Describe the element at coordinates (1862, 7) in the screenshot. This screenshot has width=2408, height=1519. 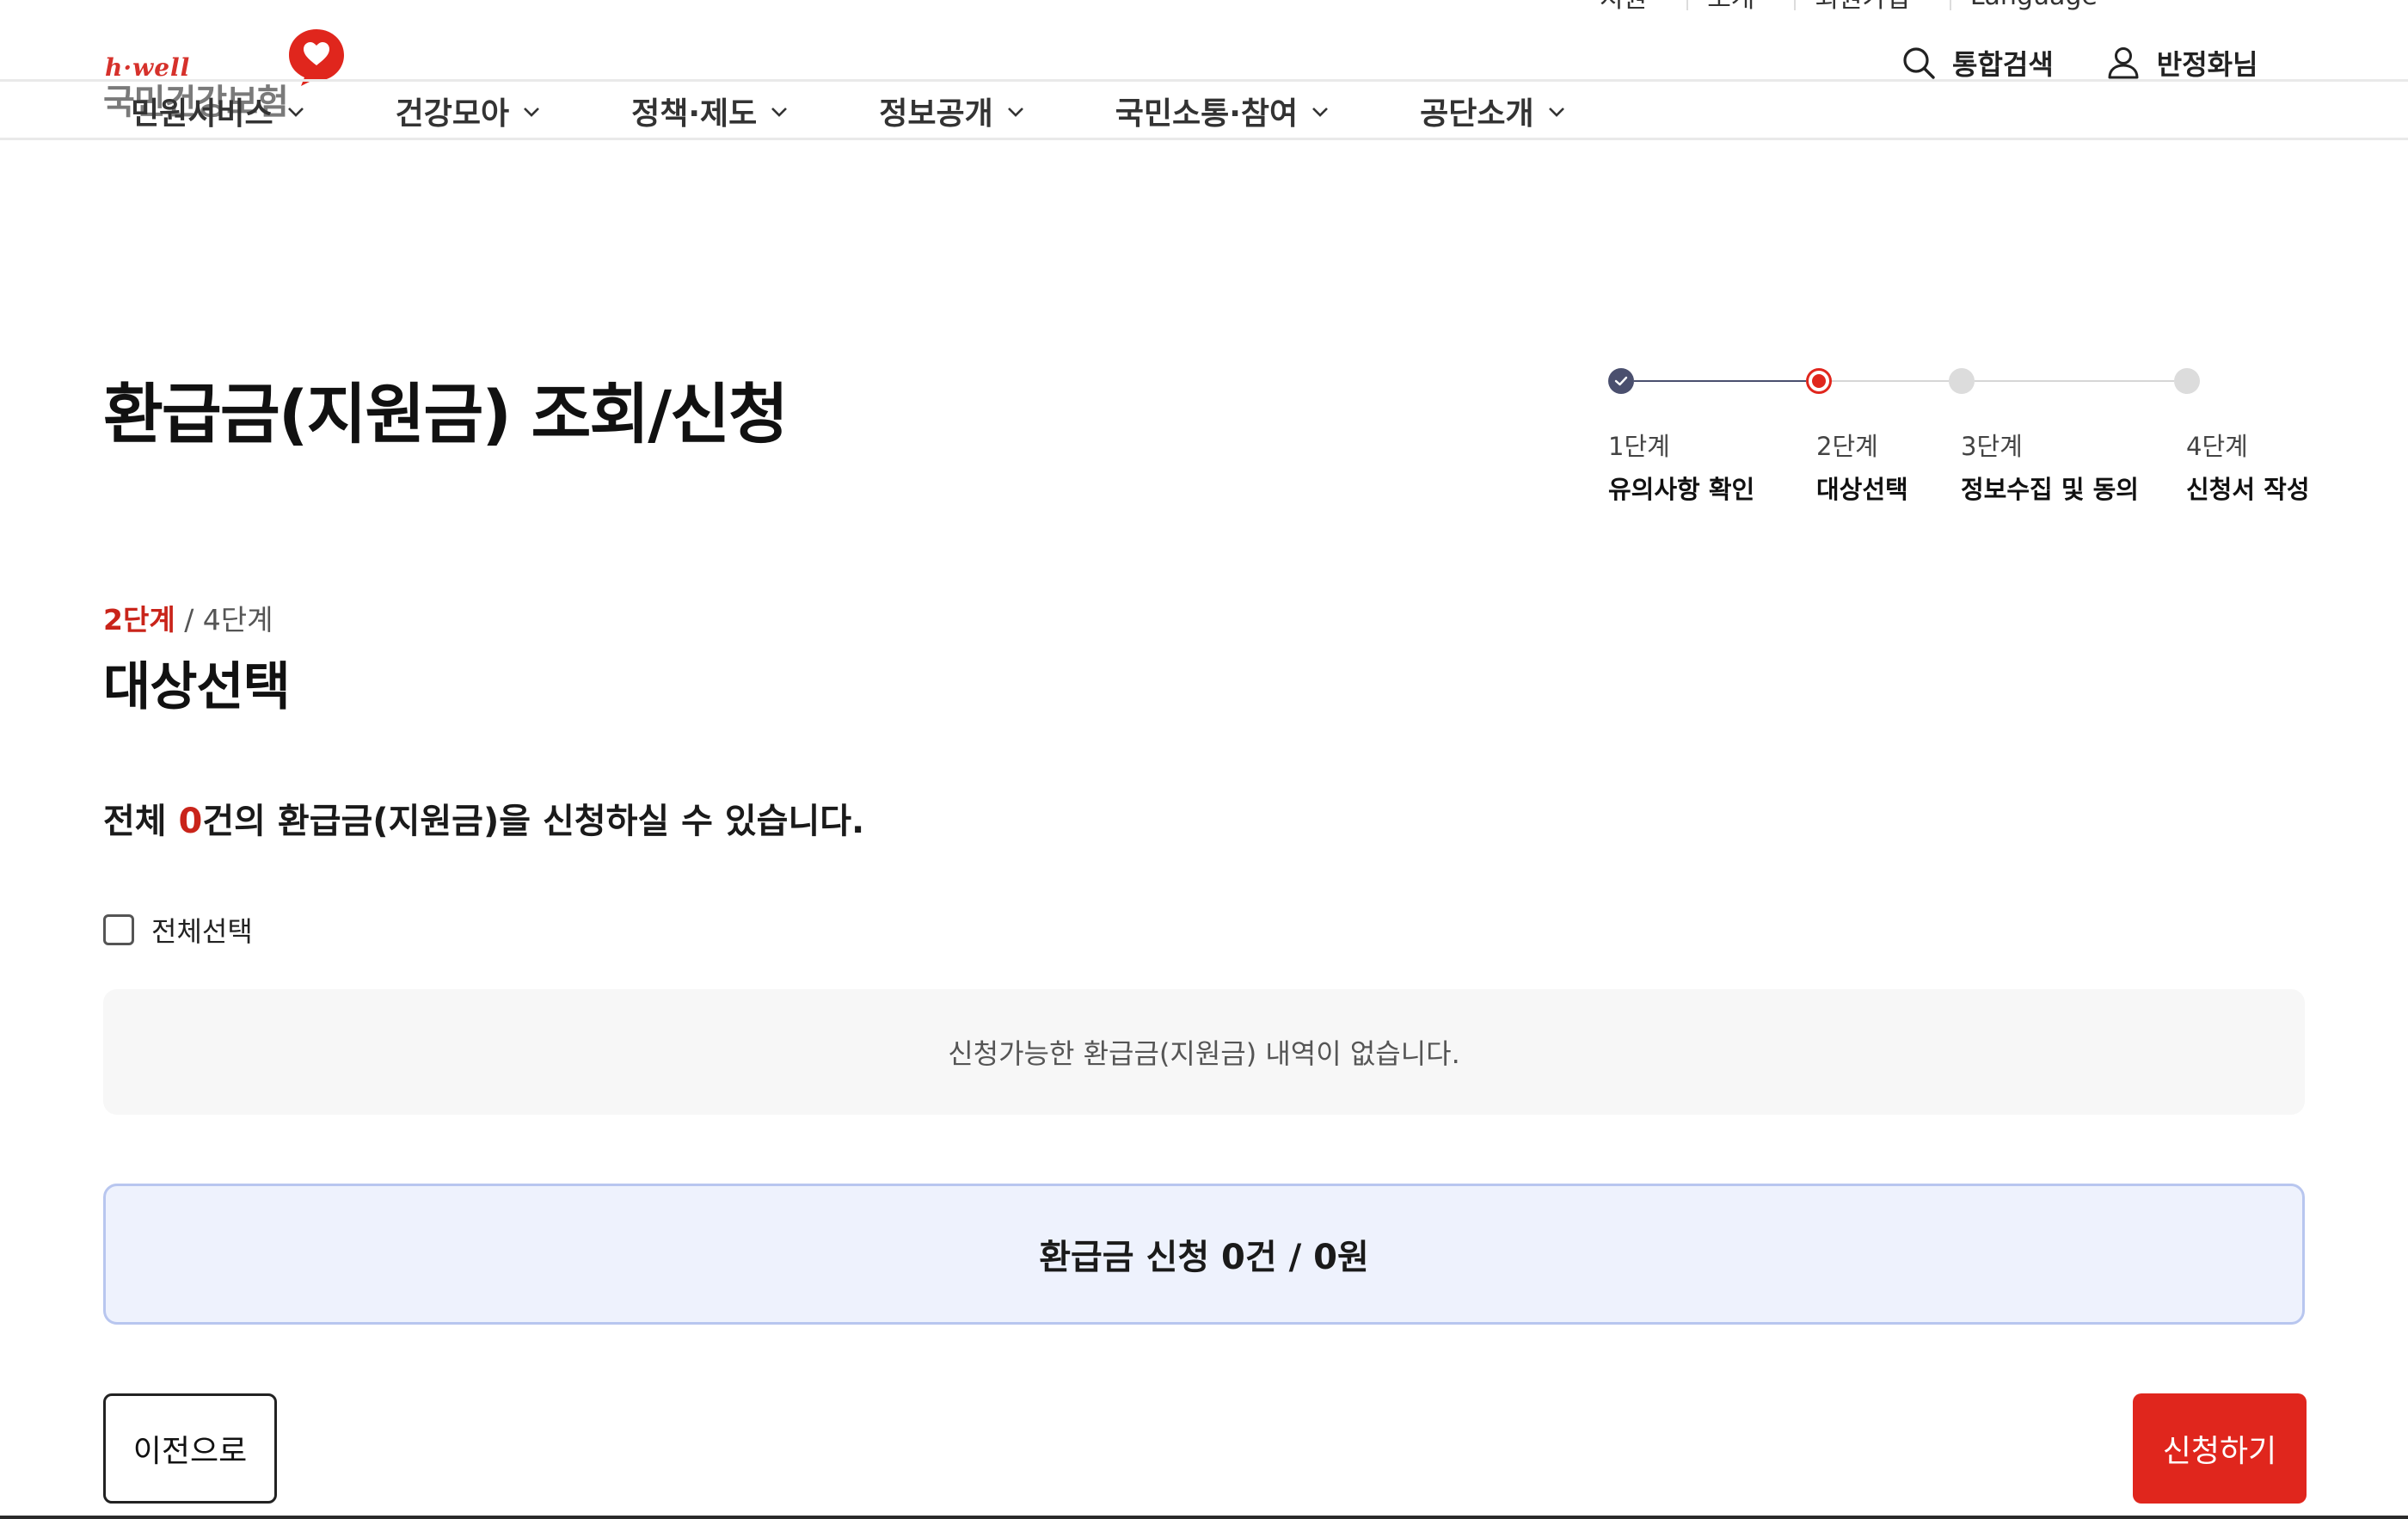
I see `util-link-label: 회원가입` at that location.